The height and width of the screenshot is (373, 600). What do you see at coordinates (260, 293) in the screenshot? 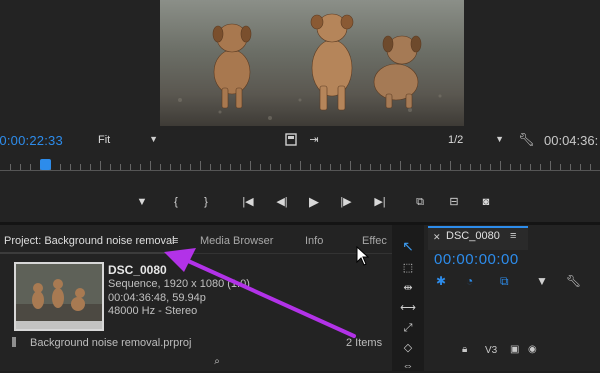
I see `annotation-arrow` at bounding box center [260, 293].